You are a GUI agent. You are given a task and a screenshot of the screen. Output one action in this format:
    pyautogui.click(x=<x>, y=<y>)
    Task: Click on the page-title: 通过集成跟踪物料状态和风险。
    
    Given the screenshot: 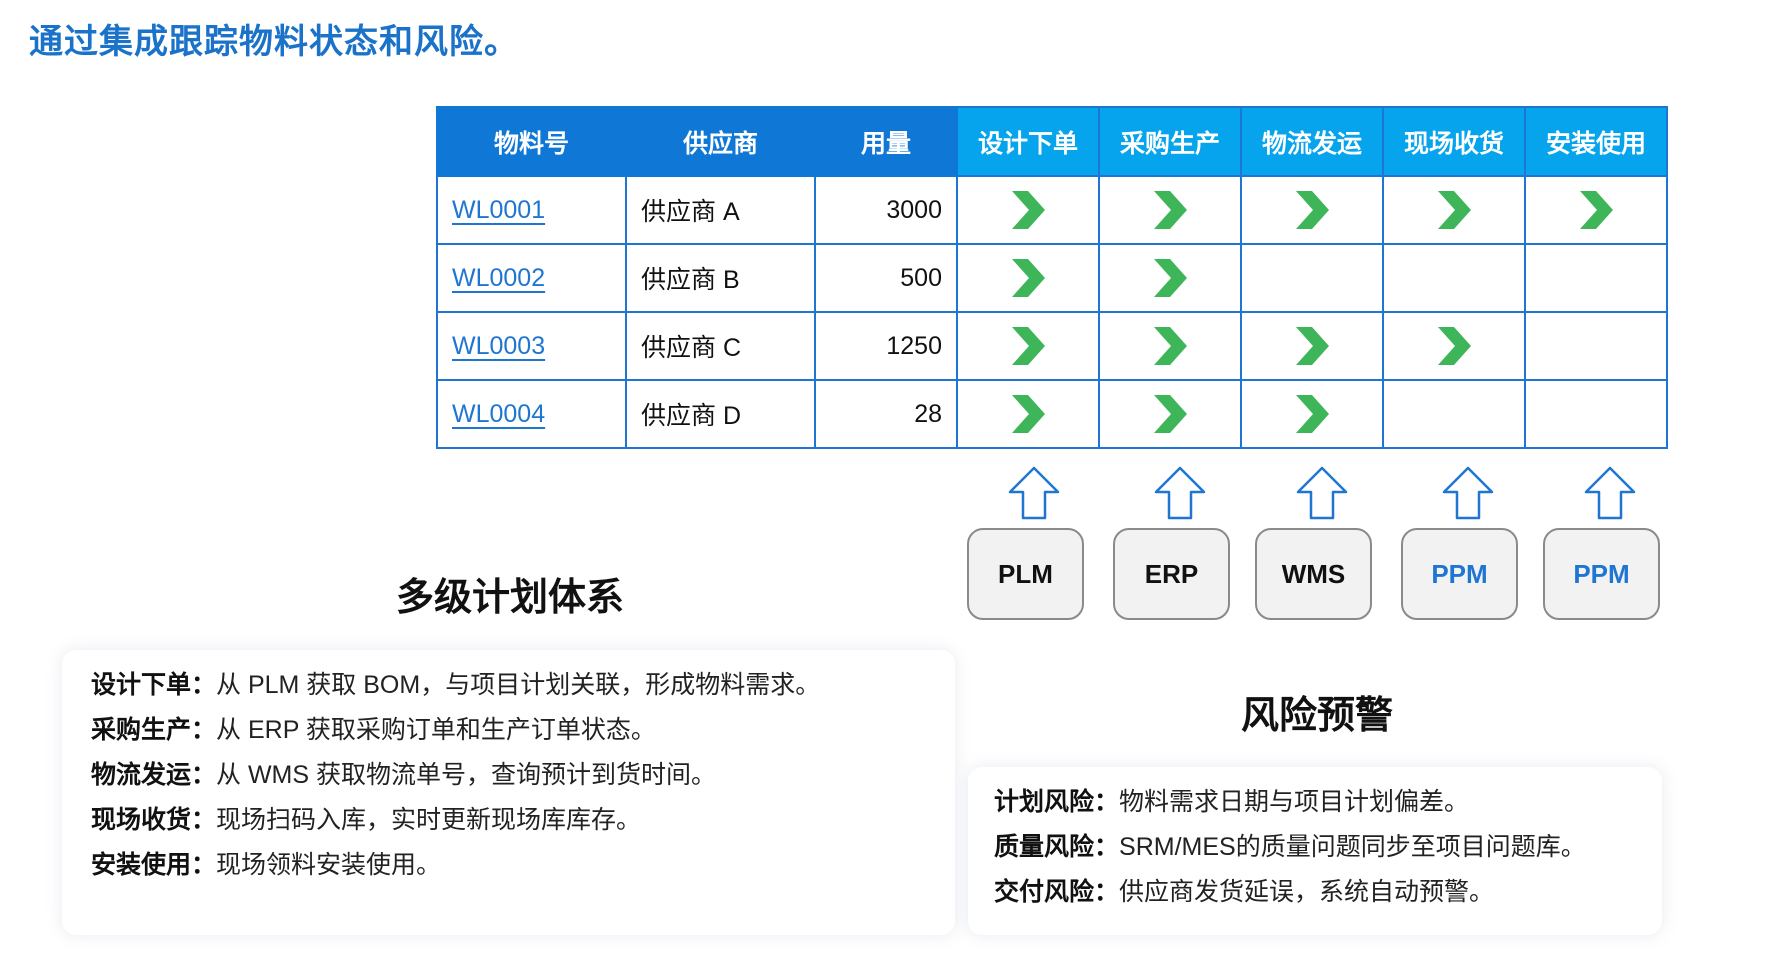 What is the action you would take?
    pyautogui.click(x=274, y=42)
    